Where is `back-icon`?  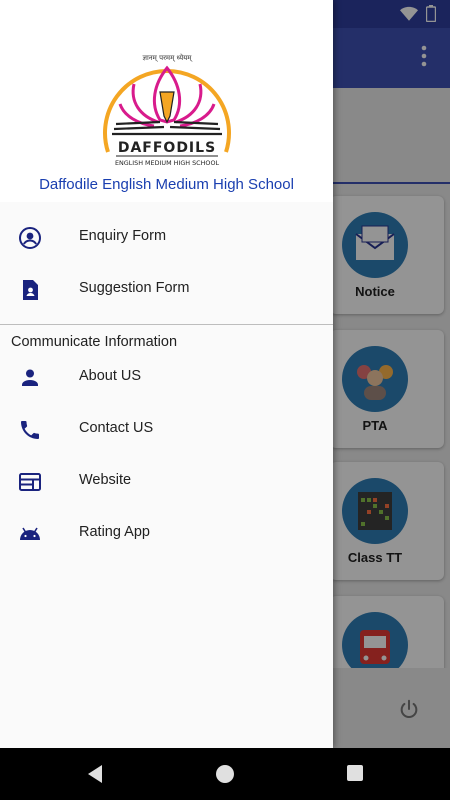
back-icon is located at coordinates (95, 774).